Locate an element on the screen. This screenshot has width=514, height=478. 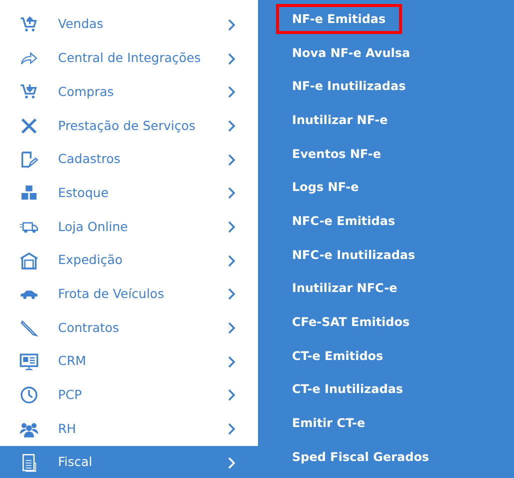
submenu-link: Sped Fiscal Gerados is located at coordinates (361, 457).